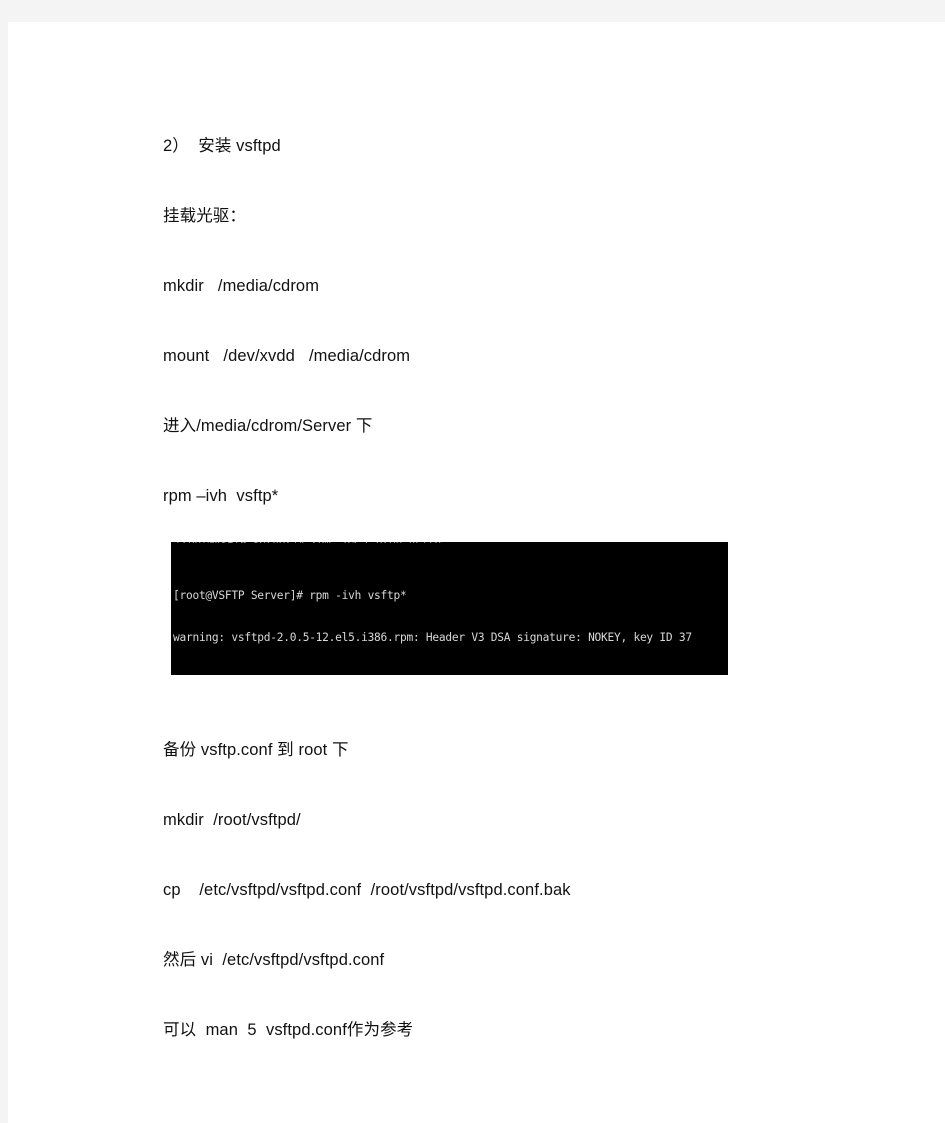 This screenshot has width=945, height=1123. Describe the element at coordinates (513, 420) in the screenshot. I see `paragraph-enter-server-dir: 进入/media/cdrom/Server 下` at that location.